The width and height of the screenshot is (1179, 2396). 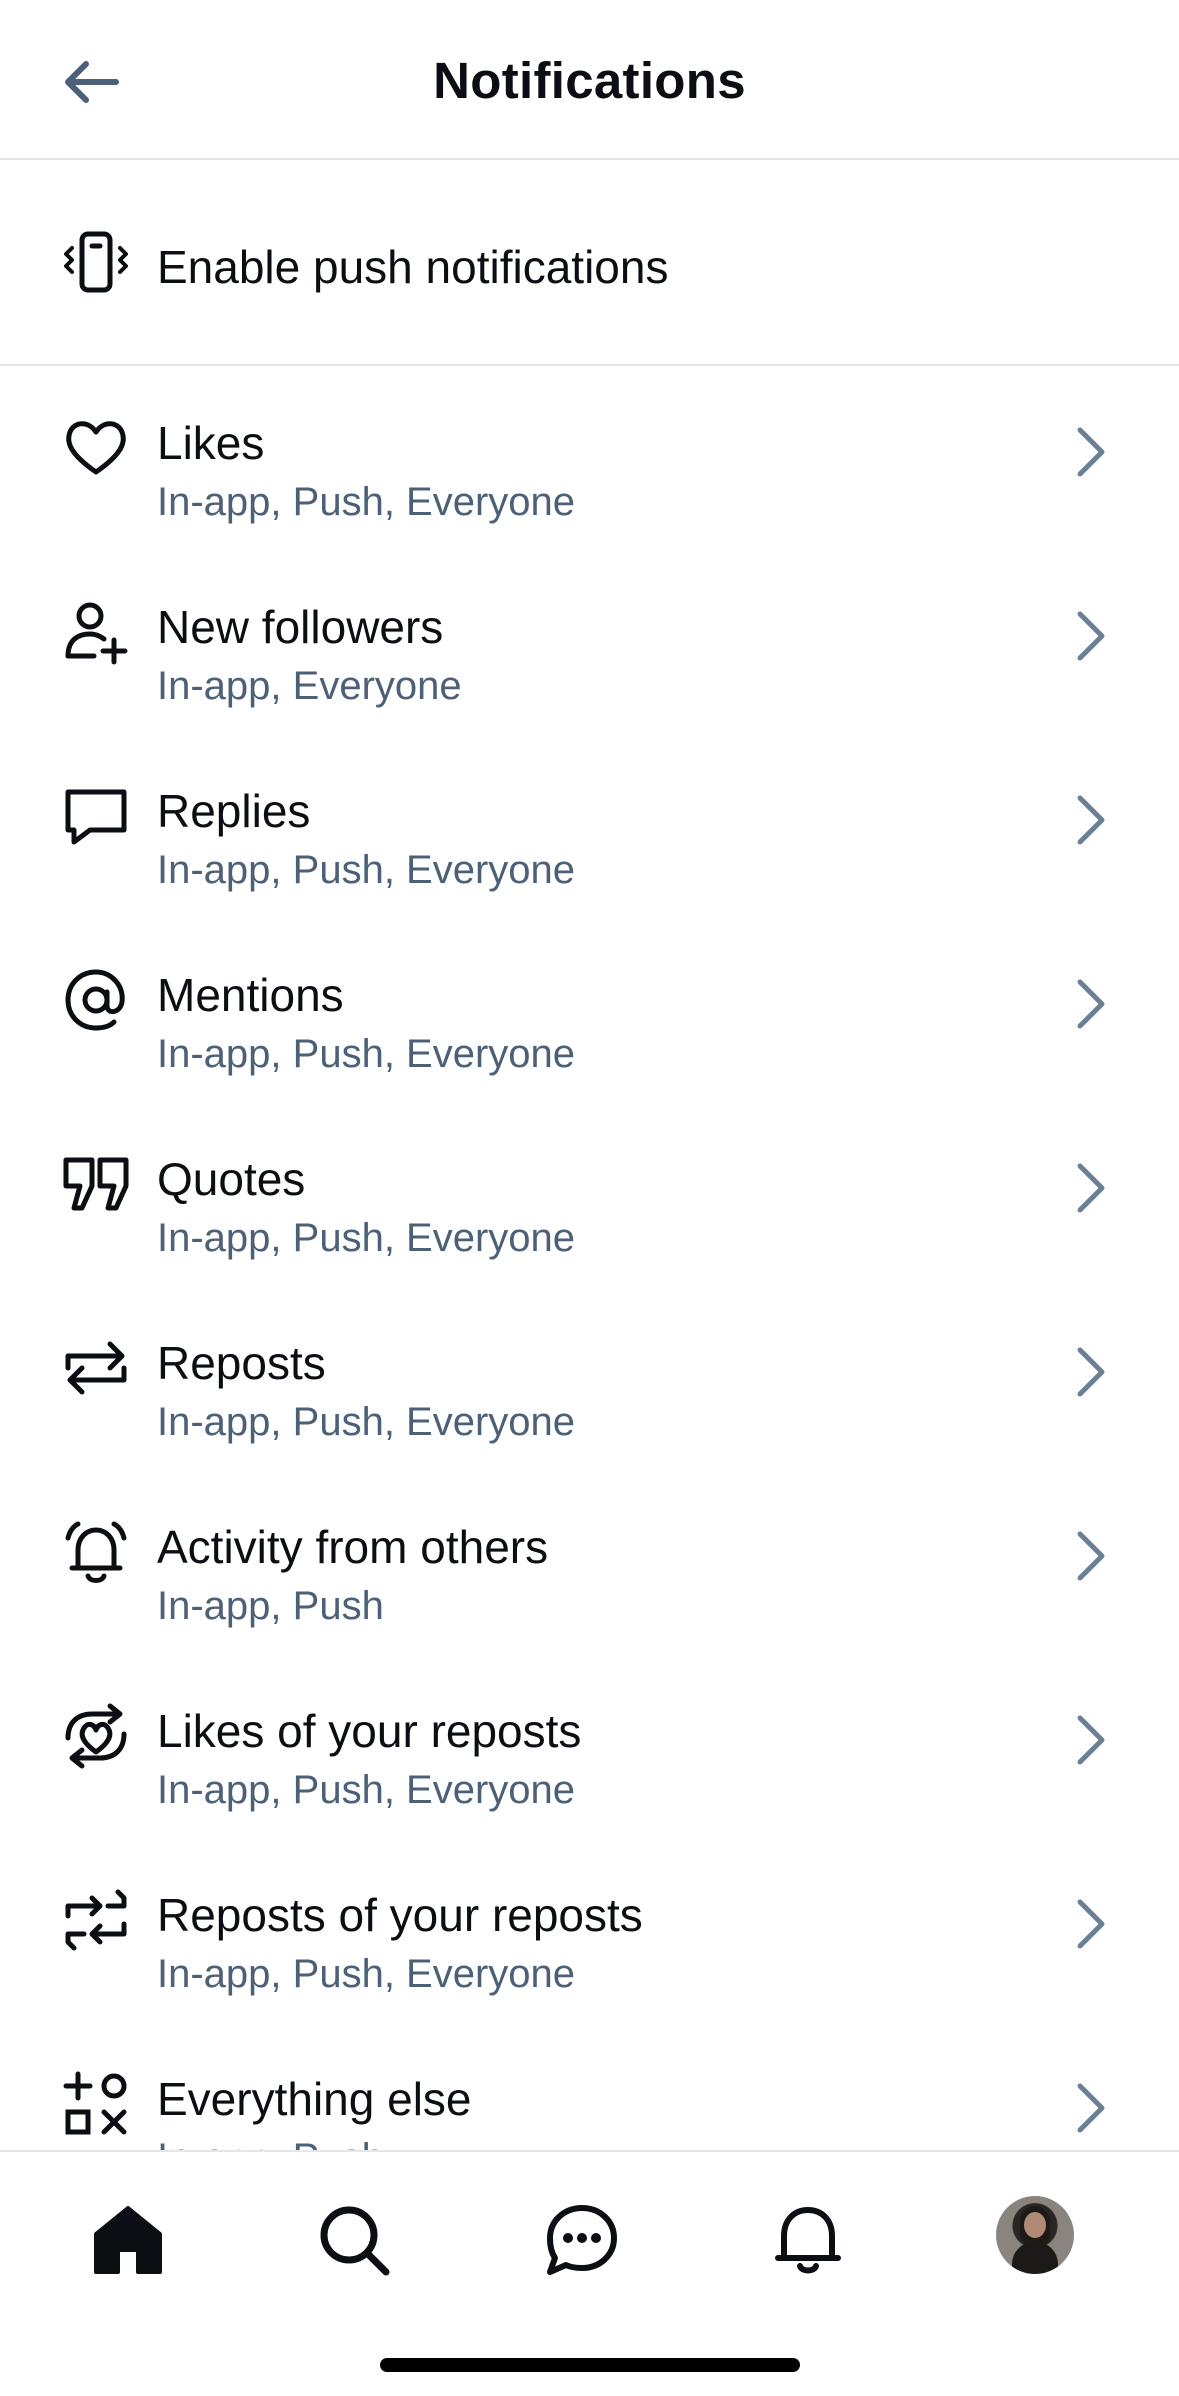 What do you see at coordinates (314, 2099) in the screenshot?
I see `row-title: Everything else` at bounding box center [314, 2099].